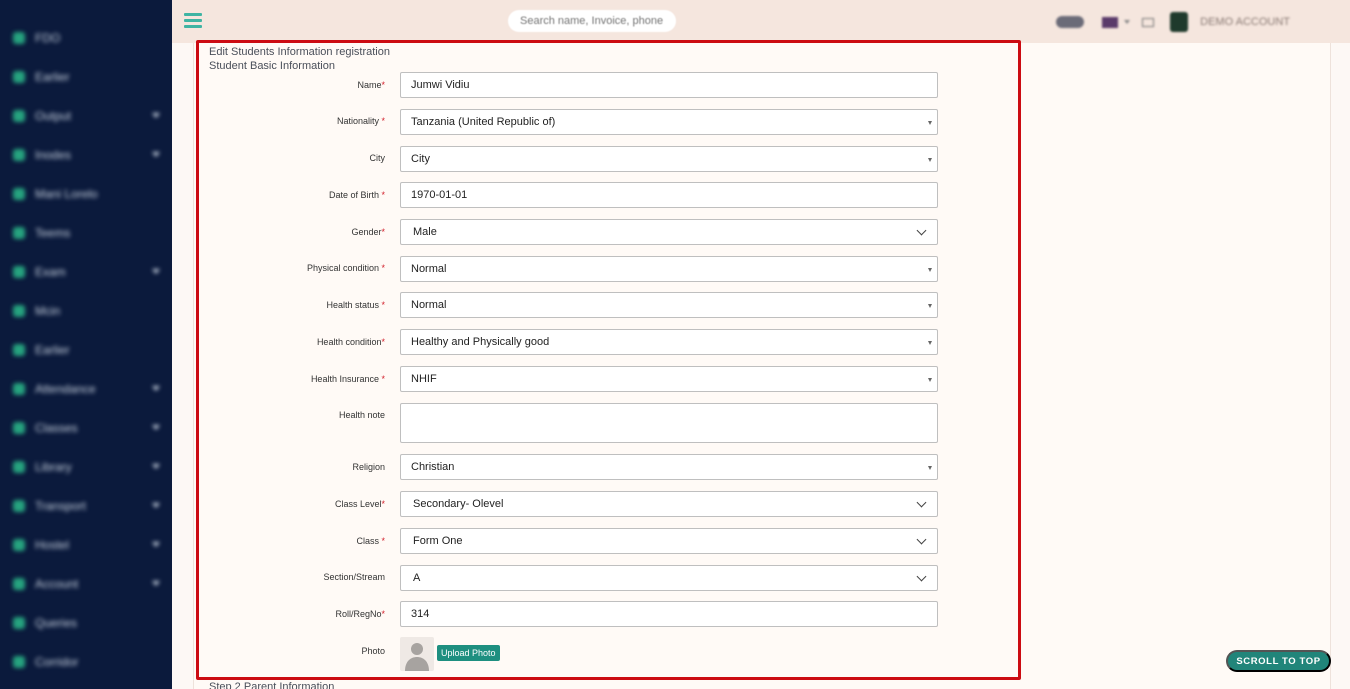 Image resolution: width=1350 pixels, height=689 pixels. What do you see at coordinates (669, 232) in the screenshot?
I see `gender-select: Male` at bounding box center [669, 232].